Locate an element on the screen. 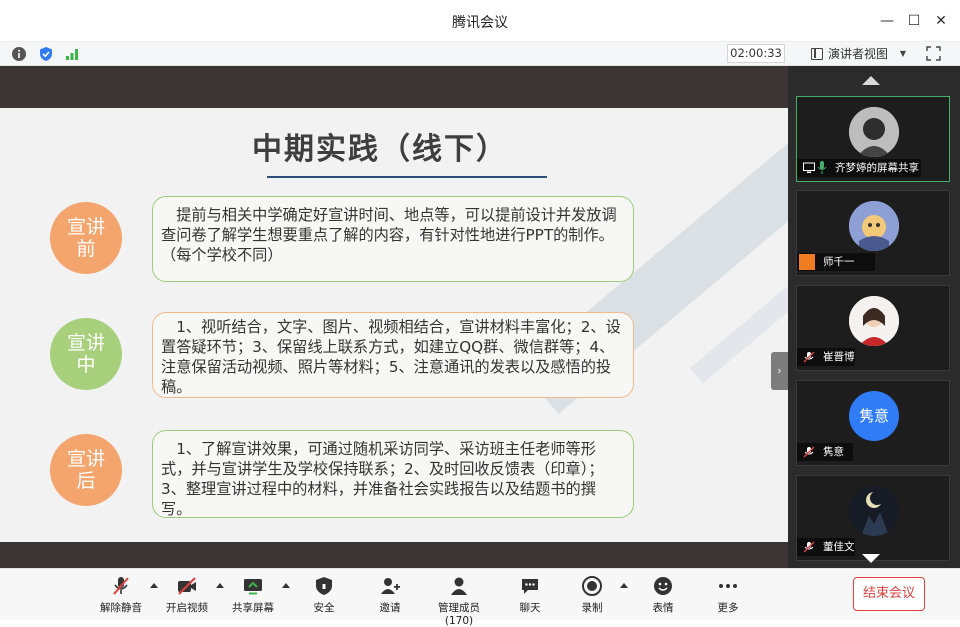 This screenshot has height=627, width=960. participant-tile: 隽意 隽意 is located at coordinates (873, 423).